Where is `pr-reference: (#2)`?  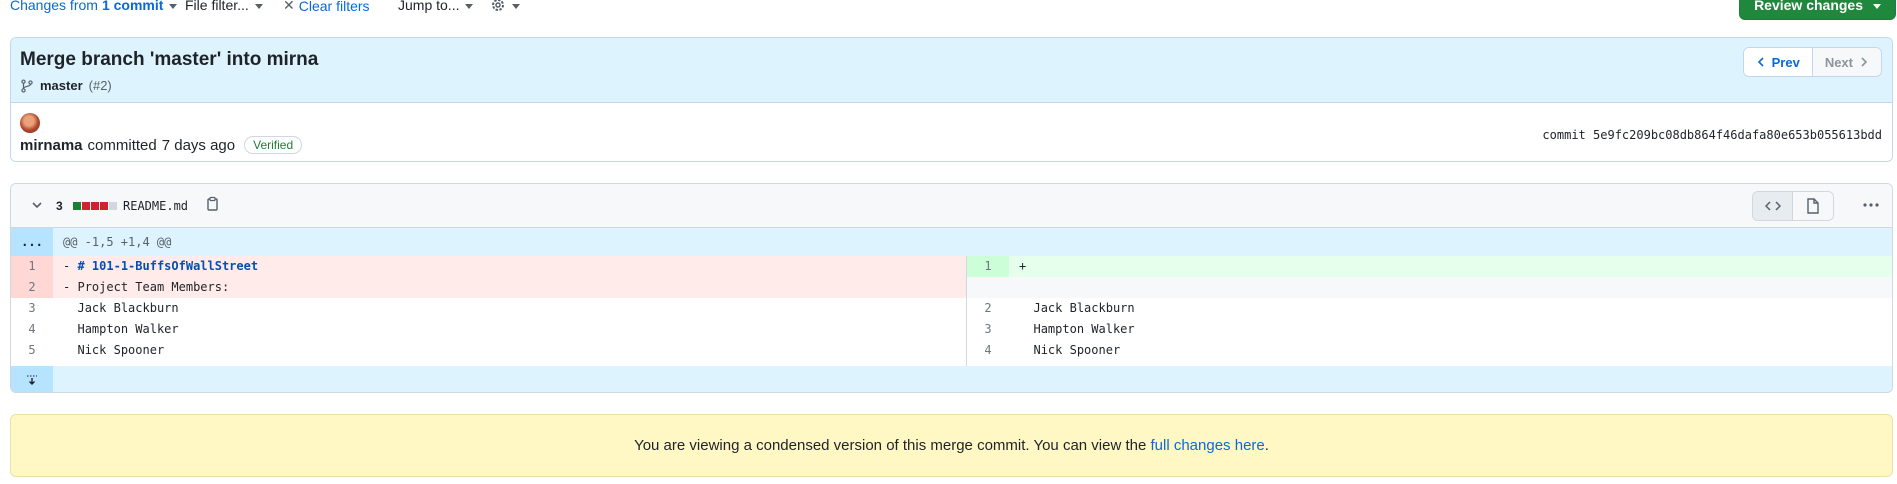
pr-reference: (#2) is located at coordinates (100, 85).